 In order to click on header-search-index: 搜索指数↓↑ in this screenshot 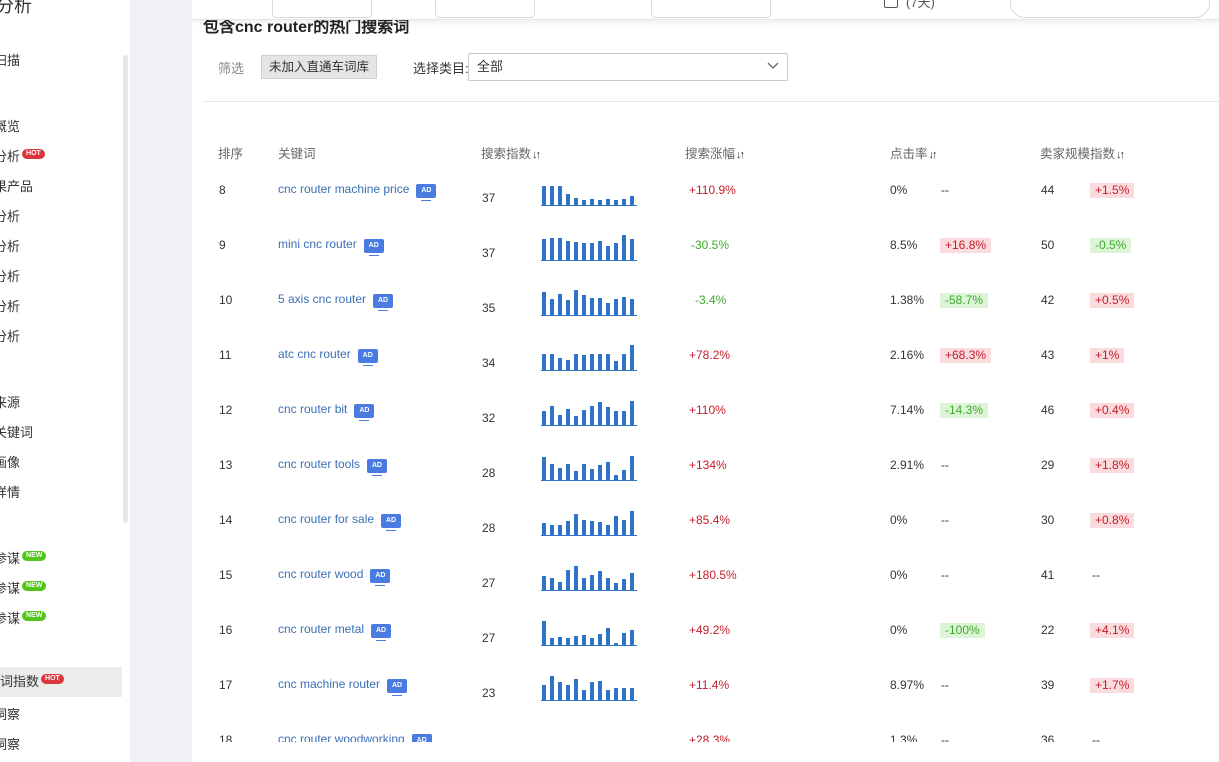, I will do `click(511, 152)`.